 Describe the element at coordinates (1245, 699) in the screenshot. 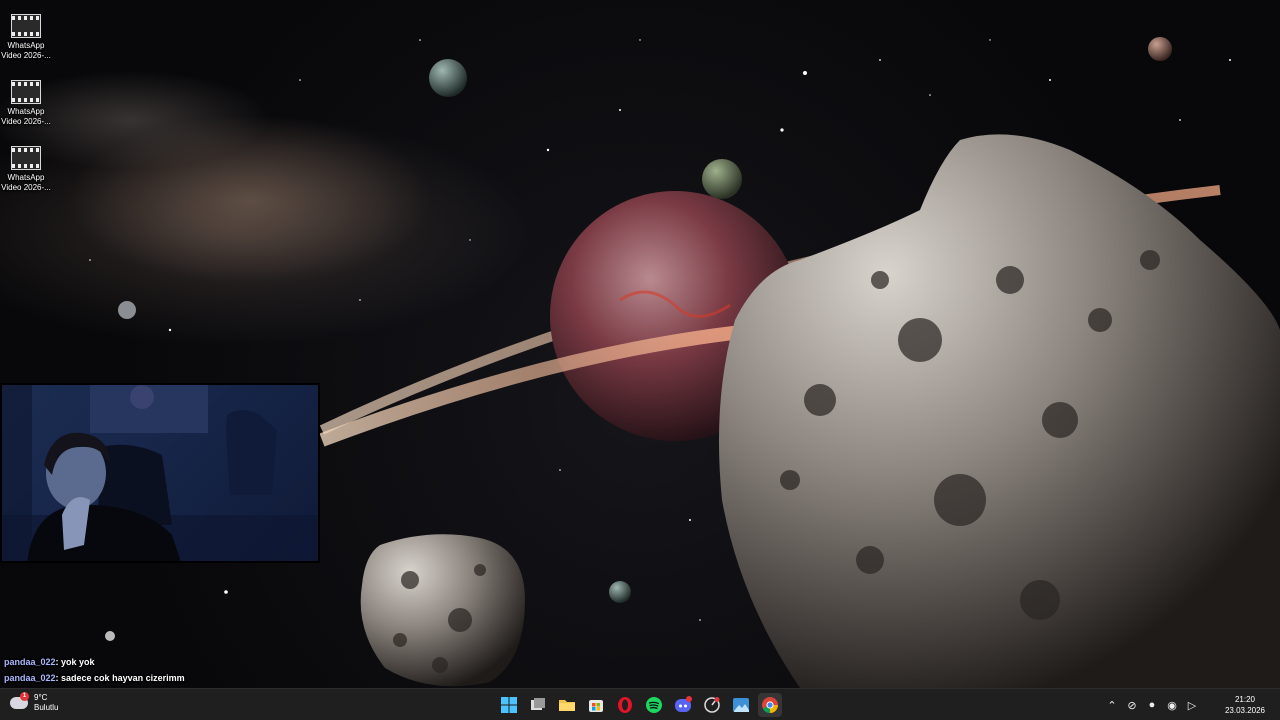

I see `clock-time: 21:20` at that location.